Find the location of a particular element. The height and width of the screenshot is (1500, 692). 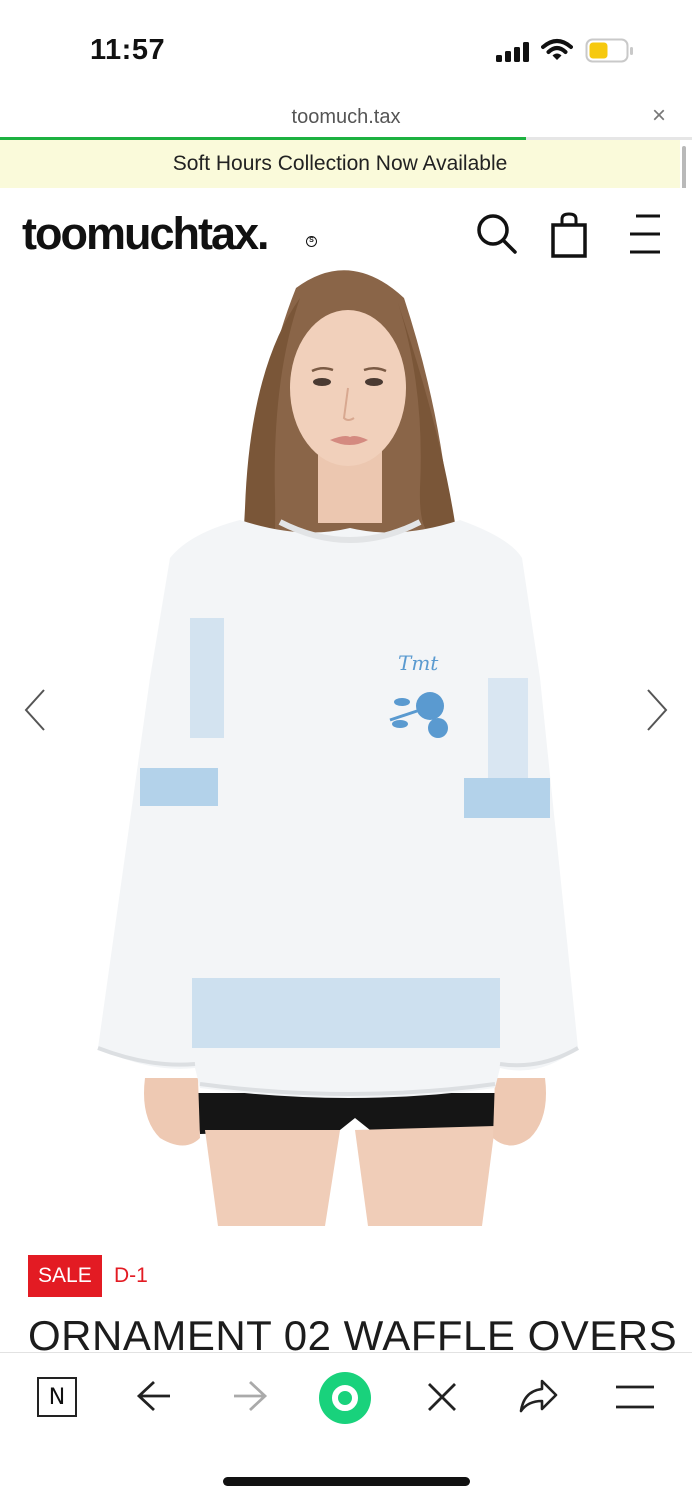

announcement-banner: Soft Hours Collection Now Available is located at coordinates (340, 164).